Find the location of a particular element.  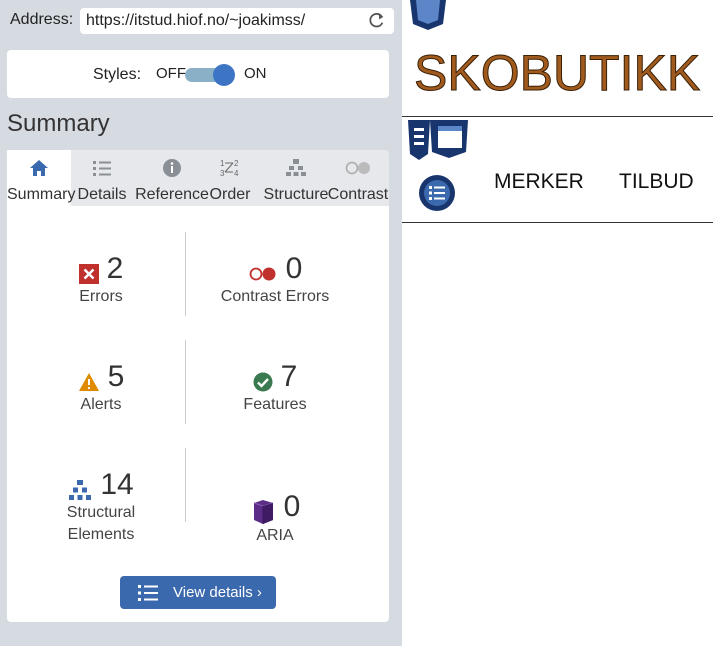

contrast-errors-stat: 0 Contrast Errors is located at coordinates (275, 280).